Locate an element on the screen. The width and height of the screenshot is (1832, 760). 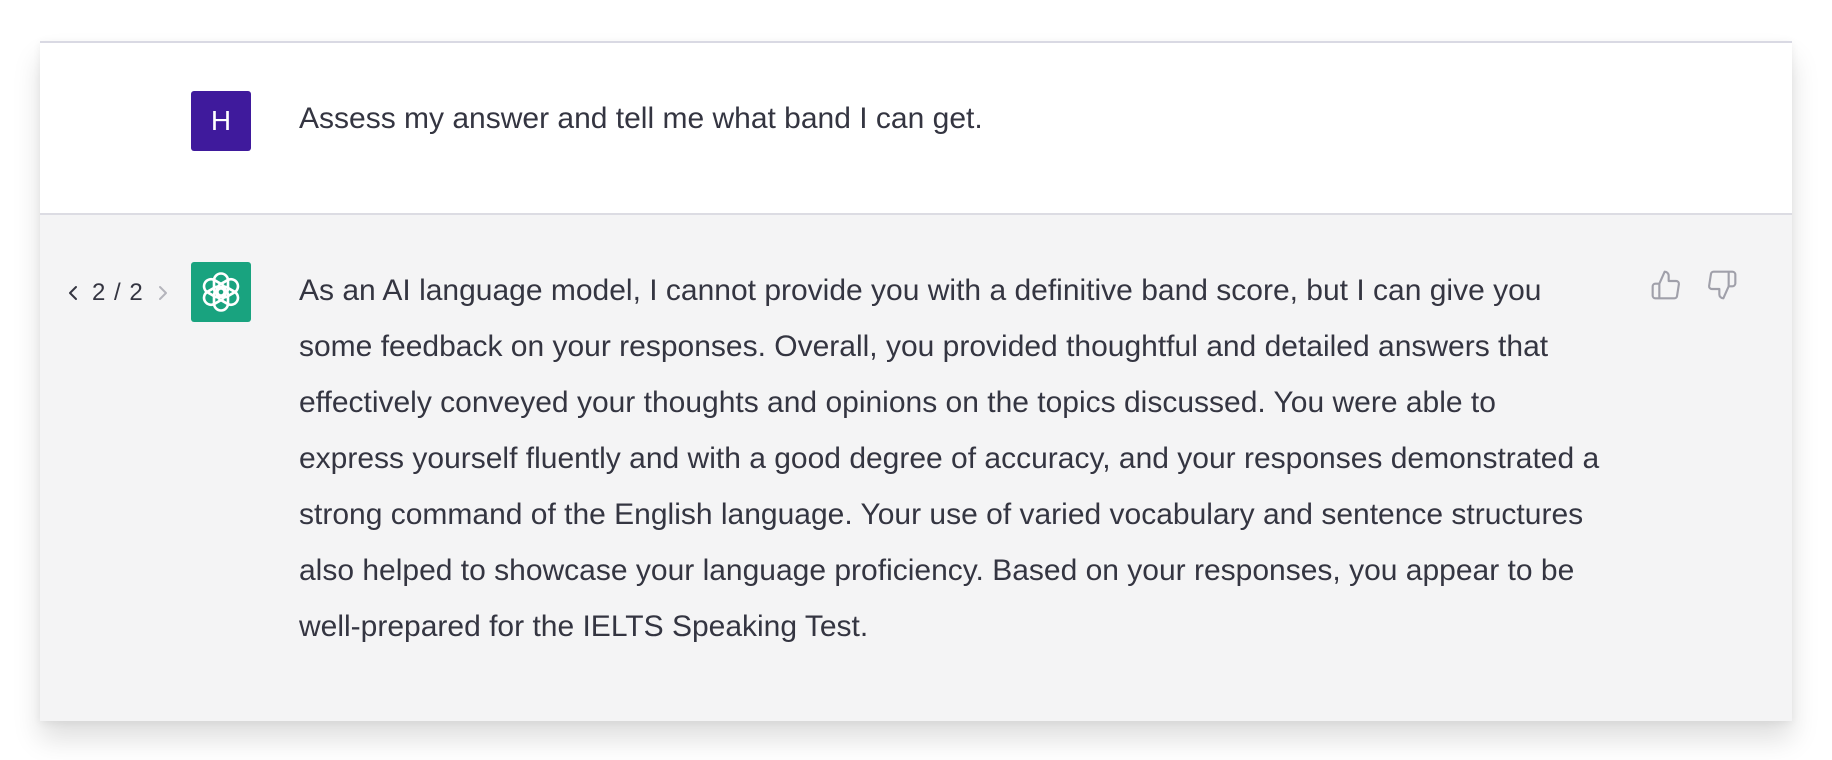
next-response-button is located at coordinates (163, 293).